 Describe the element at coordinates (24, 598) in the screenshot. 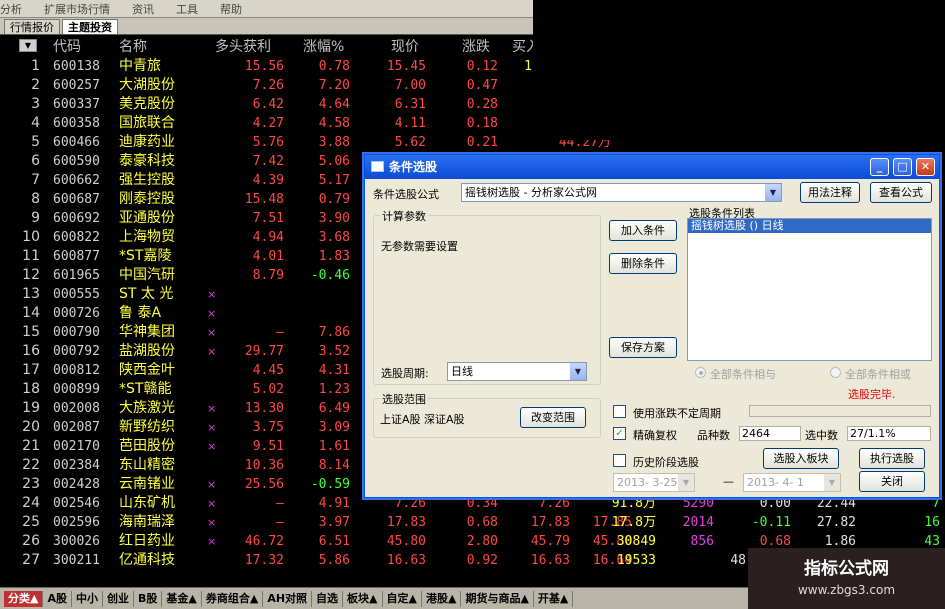

I see `bottom-tab: 分类▲` at that location.